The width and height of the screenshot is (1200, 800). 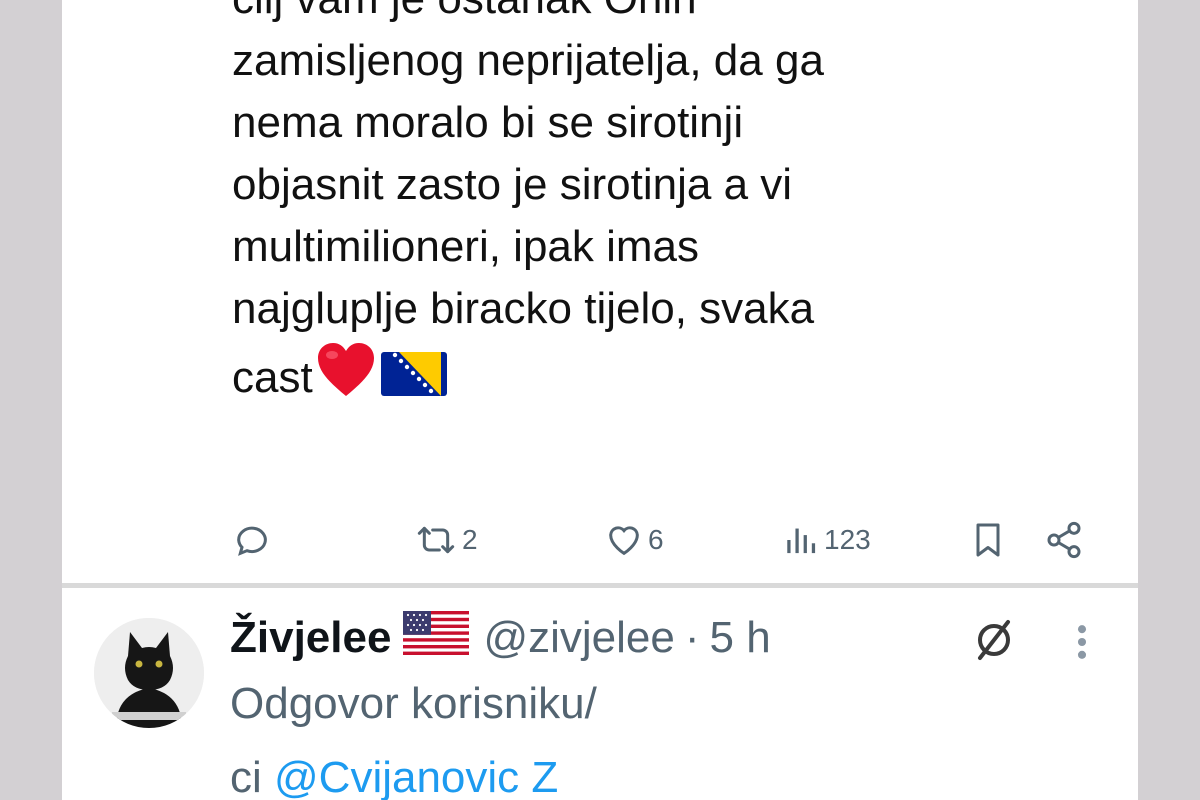 What do you see at coordinates (578, 638) in the screenshot?
I see `handle: @zivjelee` at bounding box center [578, 638].